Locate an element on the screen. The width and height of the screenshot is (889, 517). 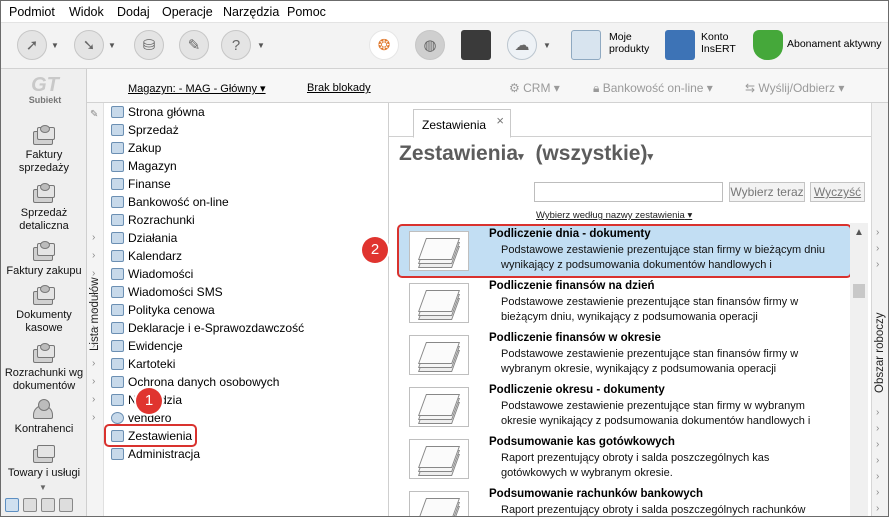
menu-pomoc: Pomoc is located at coordinates (306, 12).